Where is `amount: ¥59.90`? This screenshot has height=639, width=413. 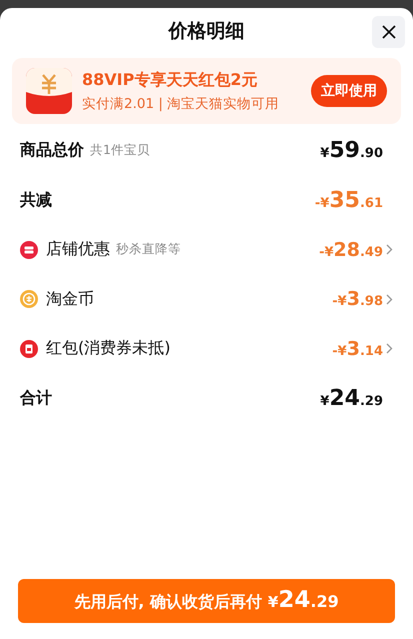 amount: ¥59.90 is located at coordinates (351, 151).